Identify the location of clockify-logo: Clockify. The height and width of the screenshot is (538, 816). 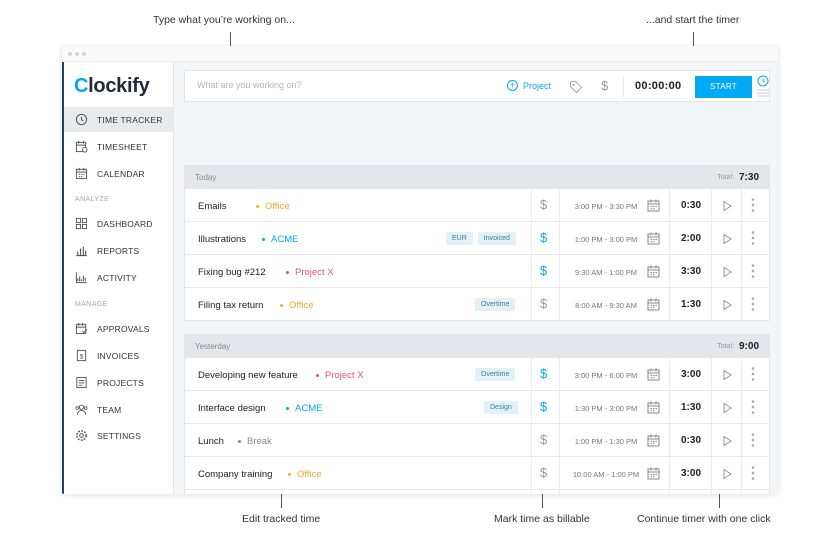
(112, 86).